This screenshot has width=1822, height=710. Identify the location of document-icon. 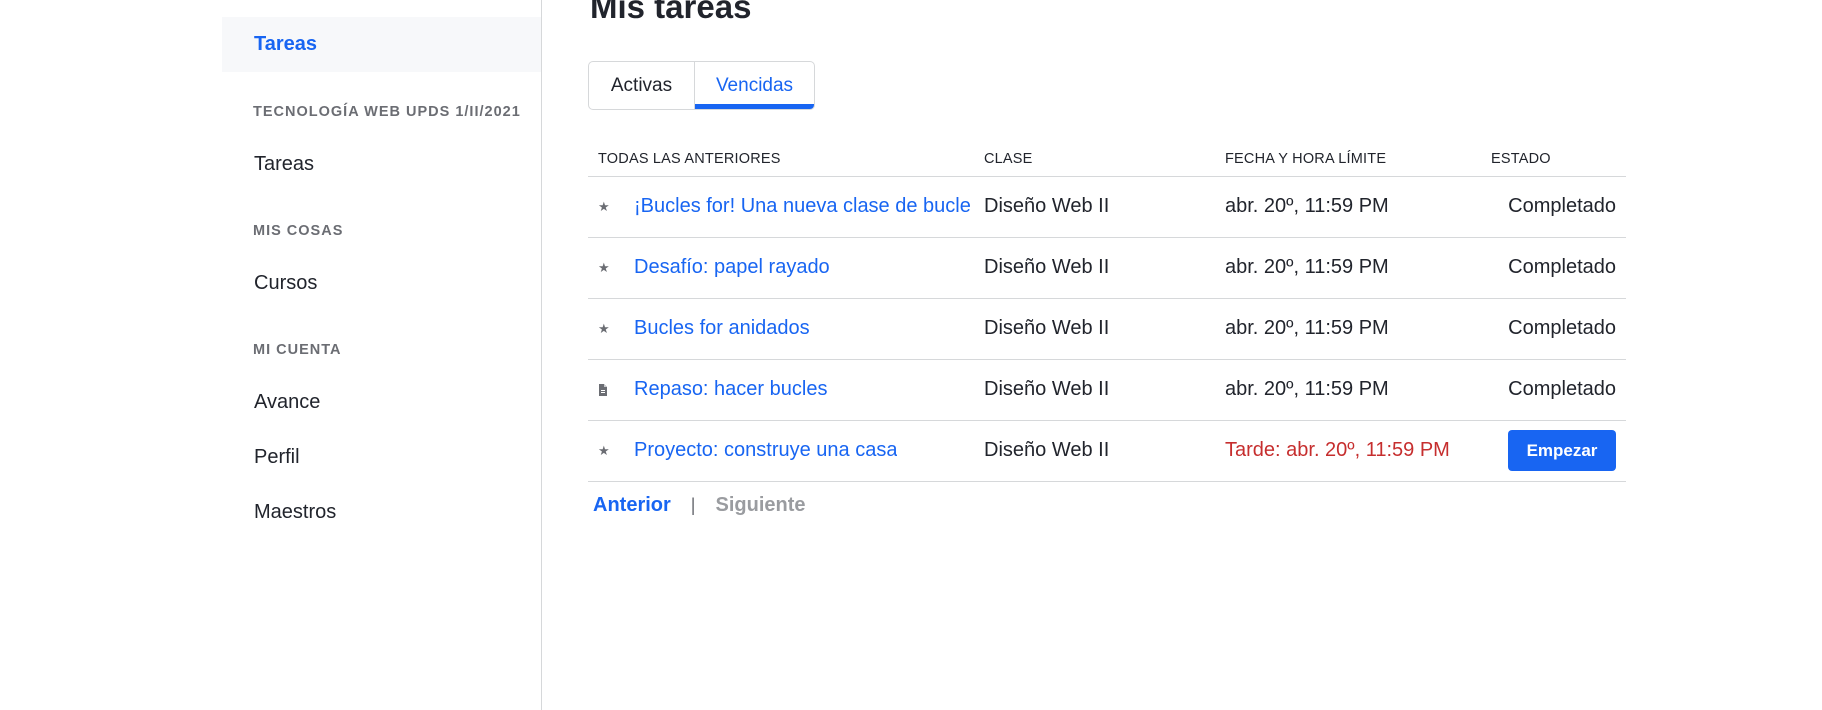
(616, 389).